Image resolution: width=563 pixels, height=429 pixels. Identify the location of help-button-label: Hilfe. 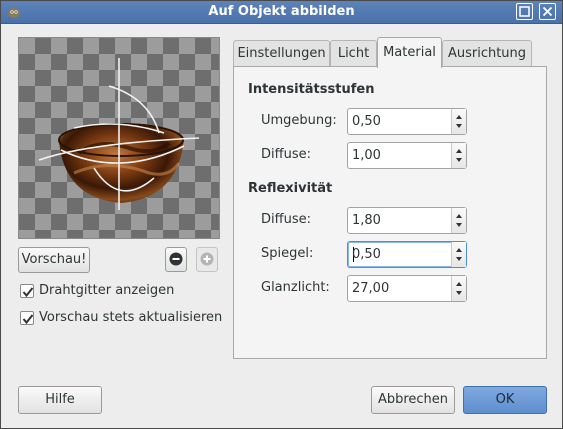
(60, 399).